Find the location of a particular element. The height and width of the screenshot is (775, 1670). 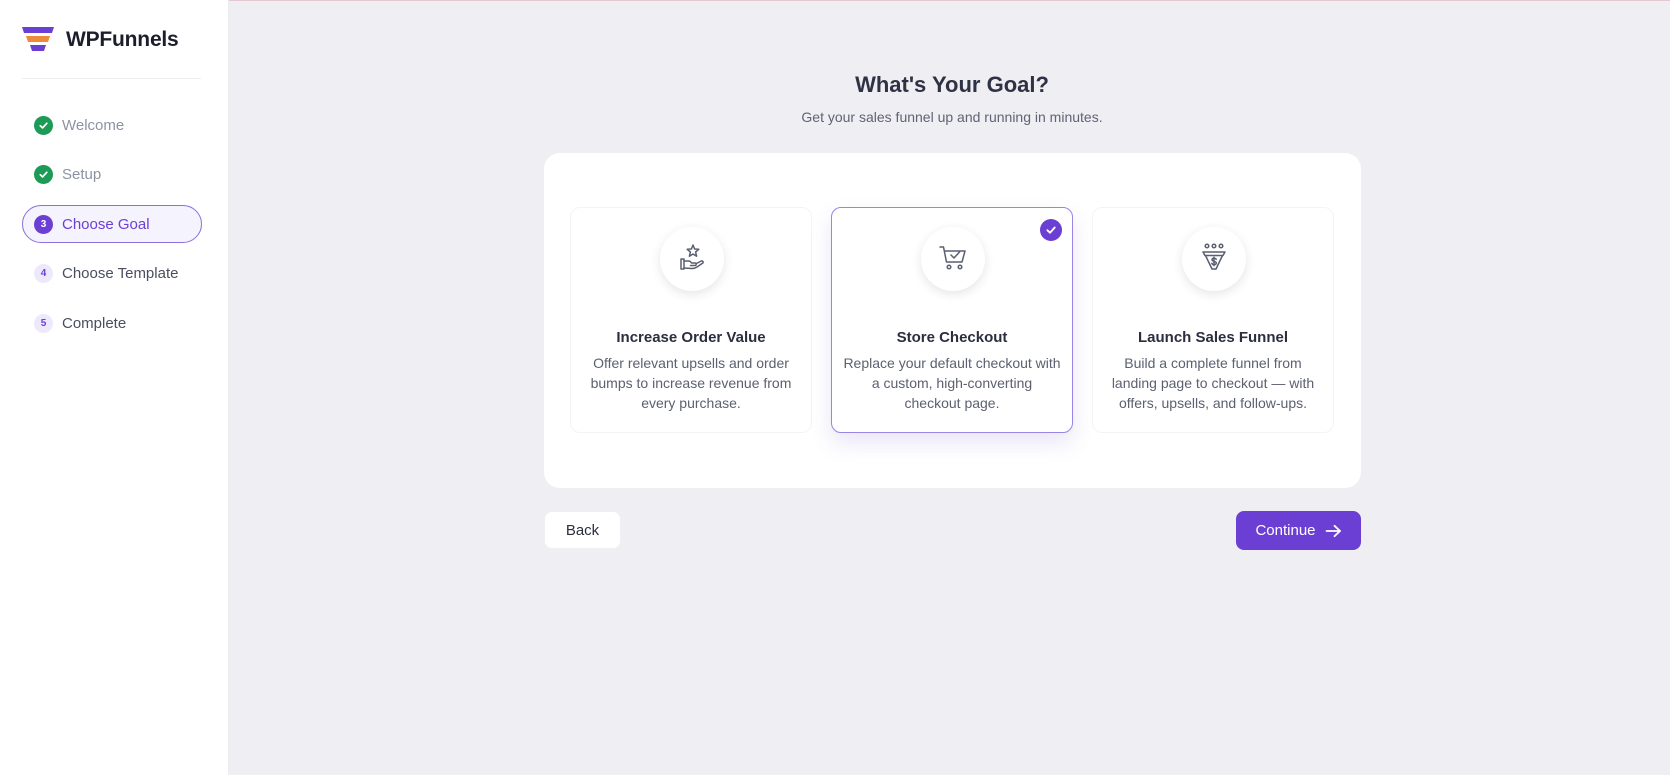

continue-label: Continue is located at coordinates (1285, 530).